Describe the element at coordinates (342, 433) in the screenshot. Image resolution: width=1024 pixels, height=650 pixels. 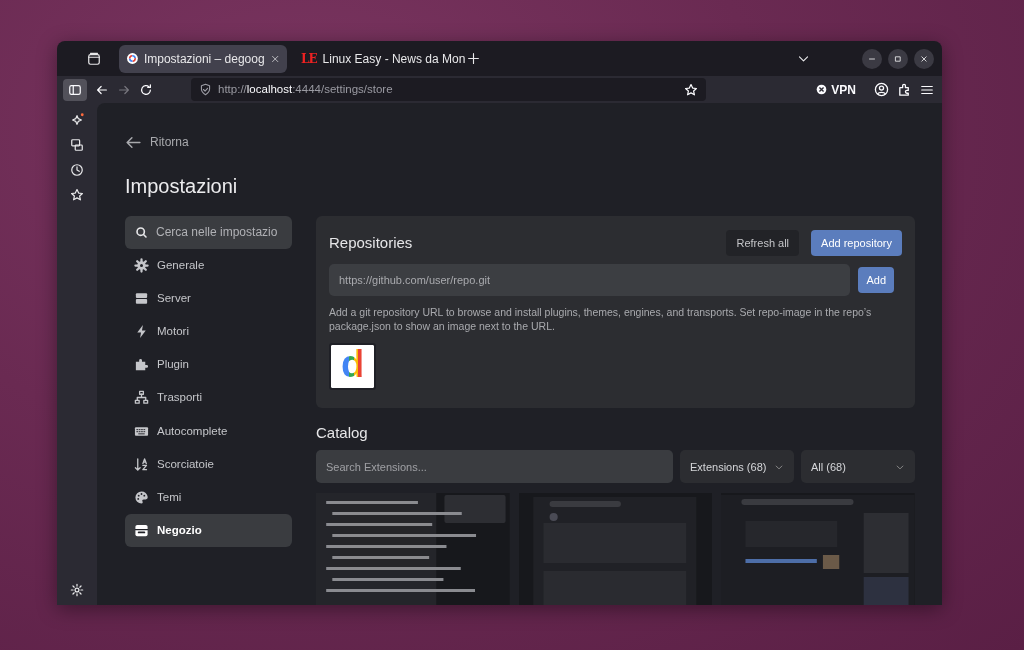
I see `section-title: Catalog` at that location.